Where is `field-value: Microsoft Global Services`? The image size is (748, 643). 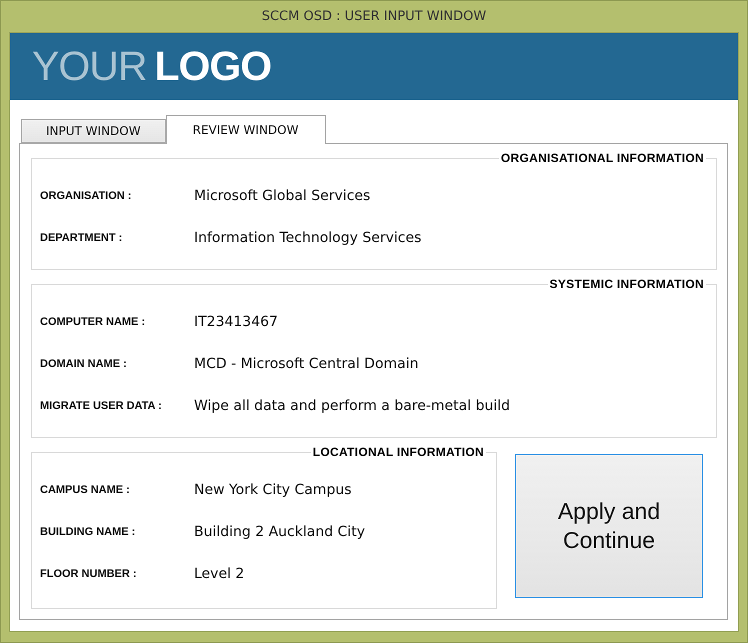 field-value: Microsoft Global Services is located at coordinates (283, 196).